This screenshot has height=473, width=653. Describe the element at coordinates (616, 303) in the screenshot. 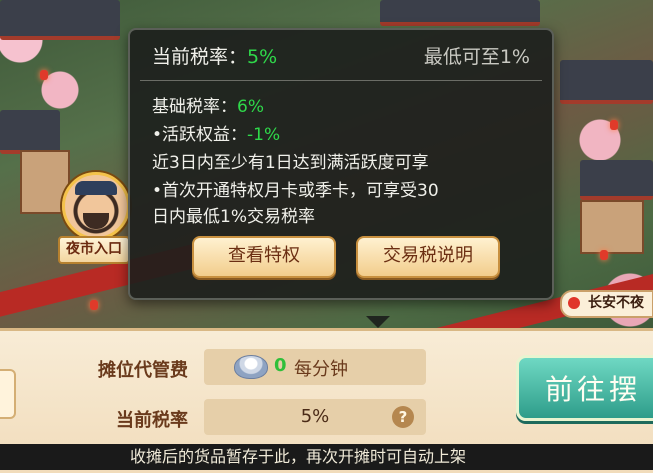

I see `changan-label-text: 长安不夜` at that location.